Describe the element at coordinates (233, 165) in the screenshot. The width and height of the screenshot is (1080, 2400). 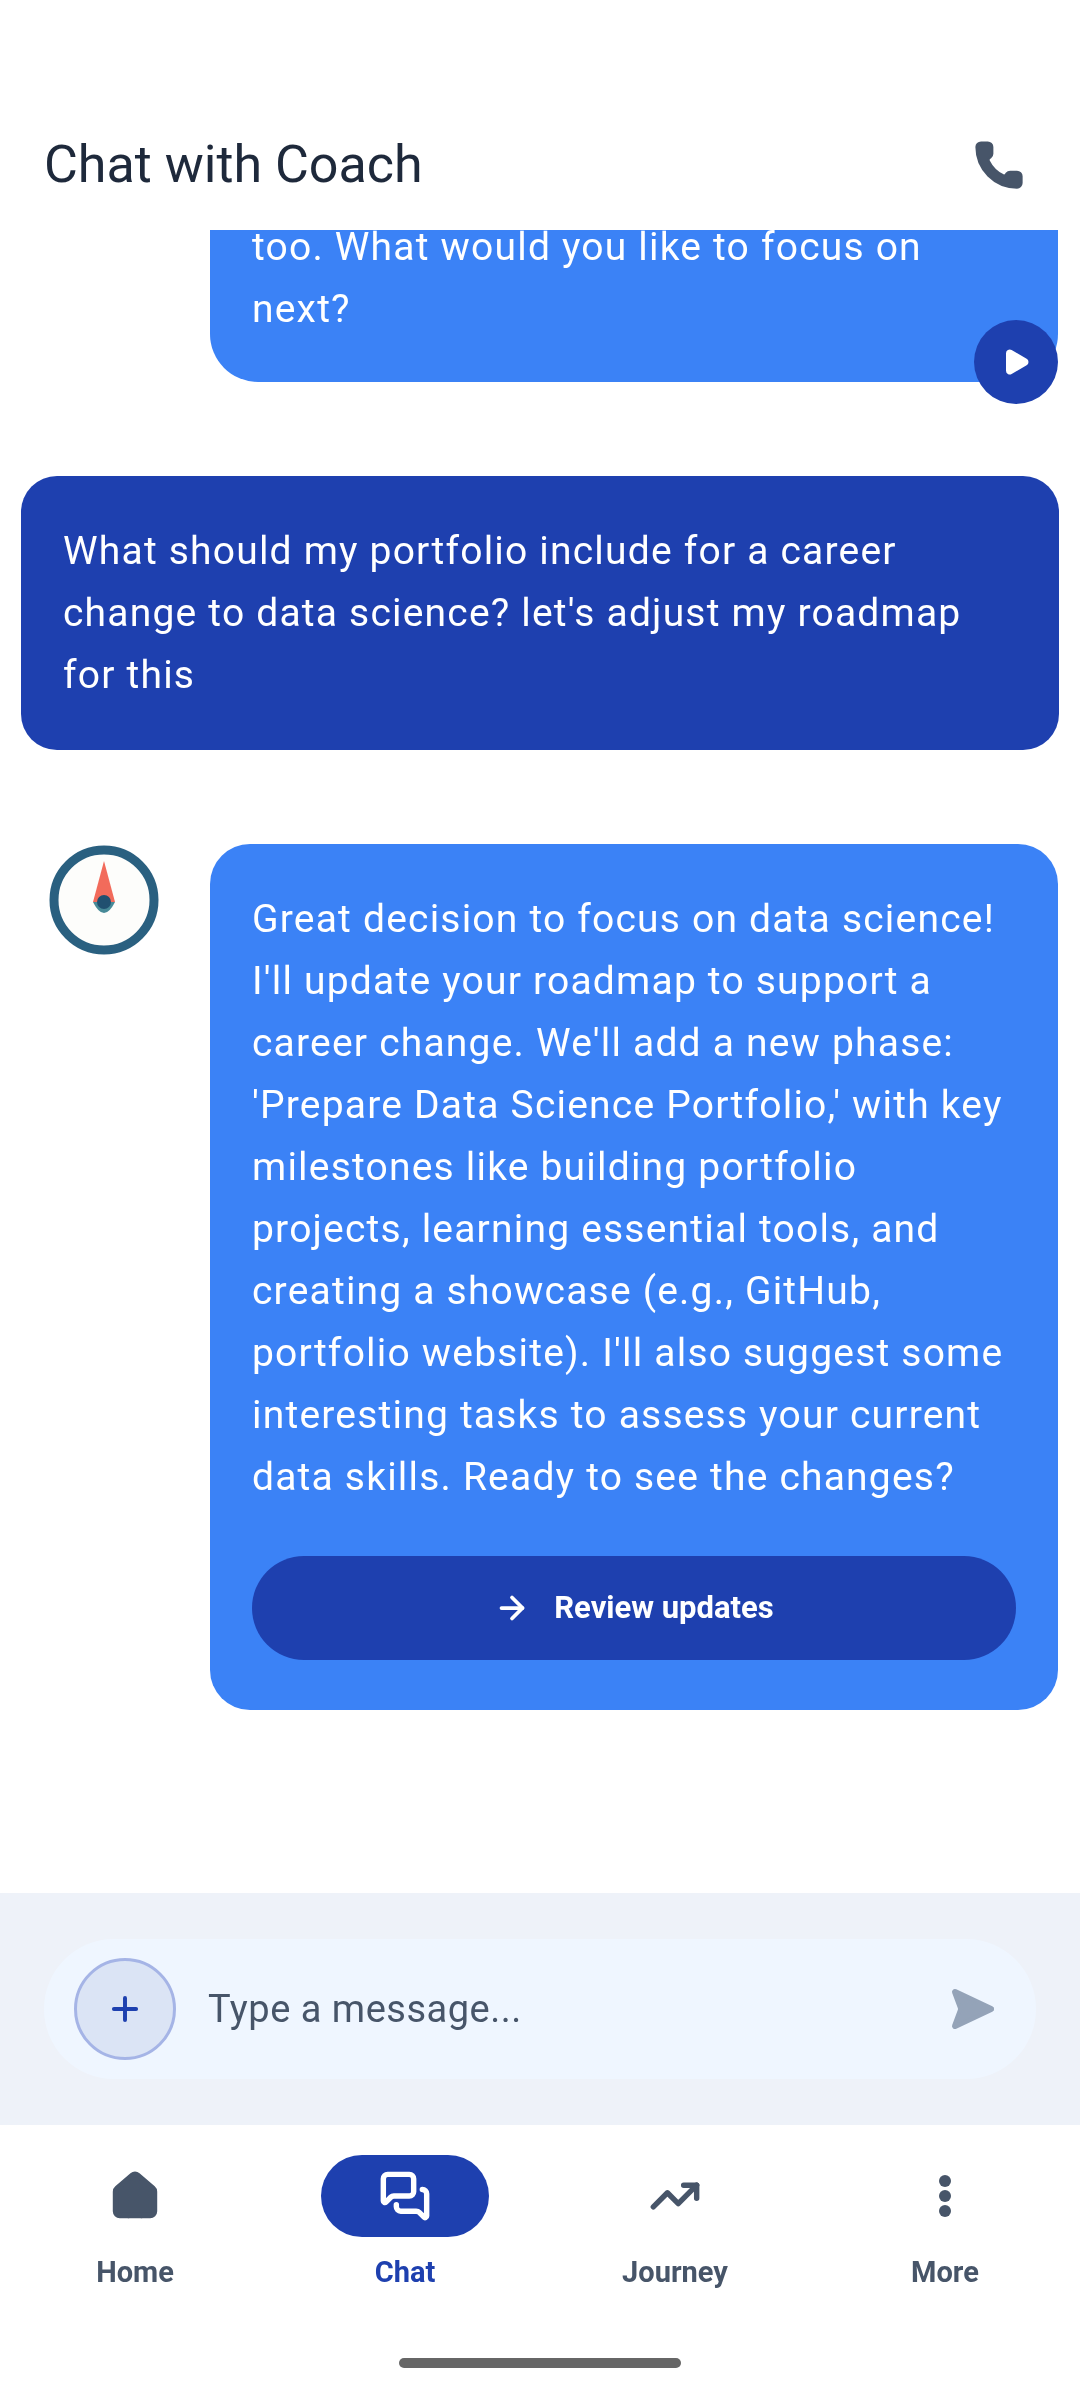
I see `screen-title: Chat with Coach` at that location.